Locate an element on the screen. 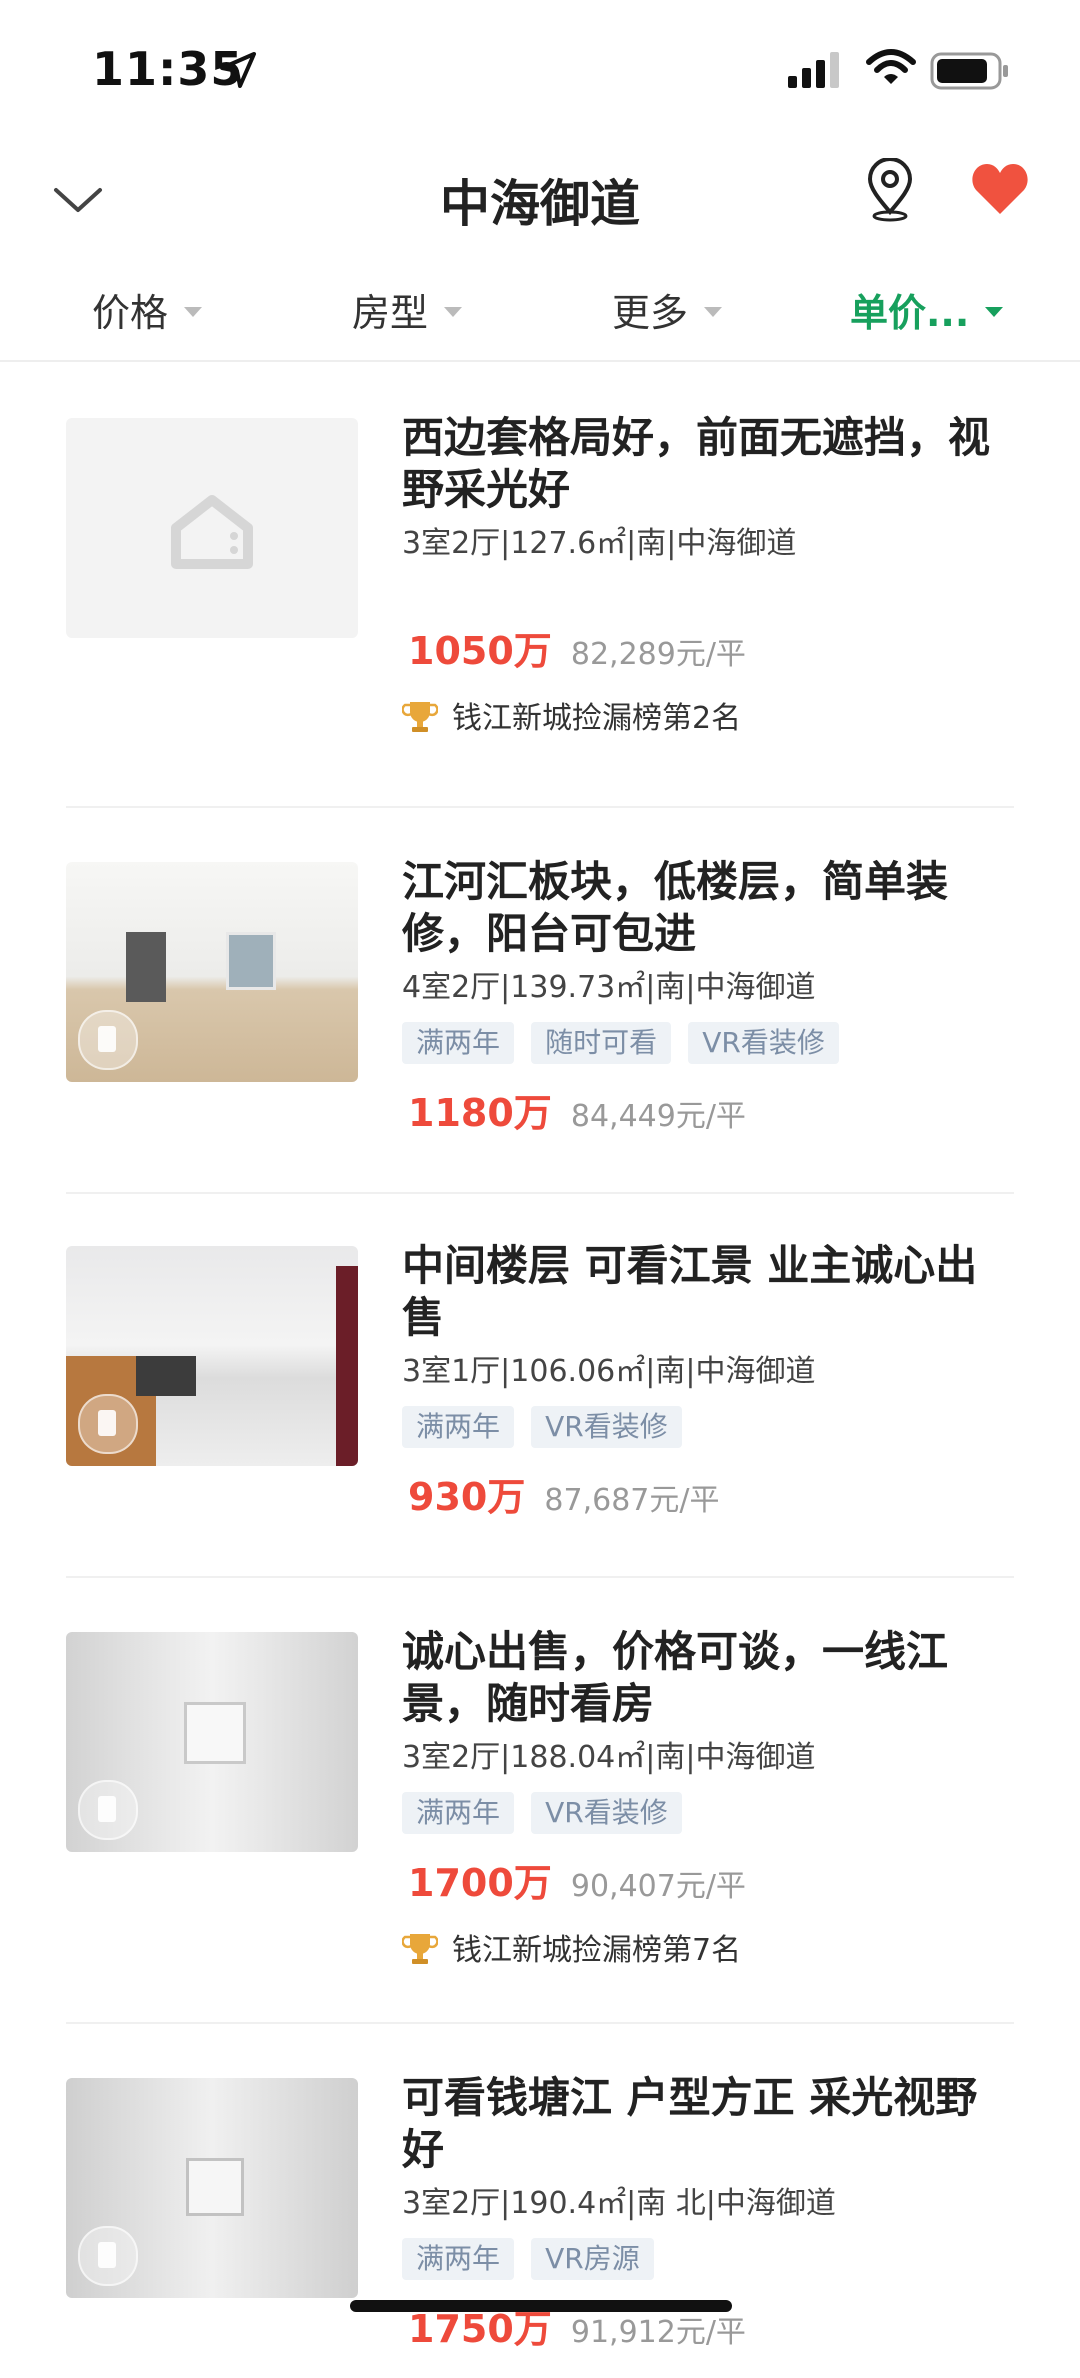 This screenshot has width=1080, height=2378. ranking-badge: 钱江新城捡漏榜第2名 is located at coordinates (708, 715).